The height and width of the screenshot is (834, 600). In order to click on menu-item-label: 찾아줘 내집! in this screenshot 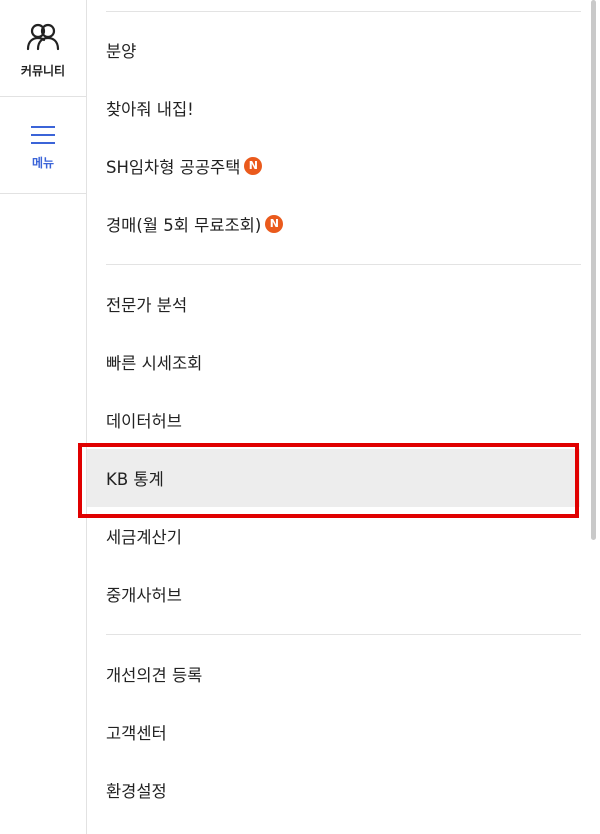, I will do `click(150, 109)`.